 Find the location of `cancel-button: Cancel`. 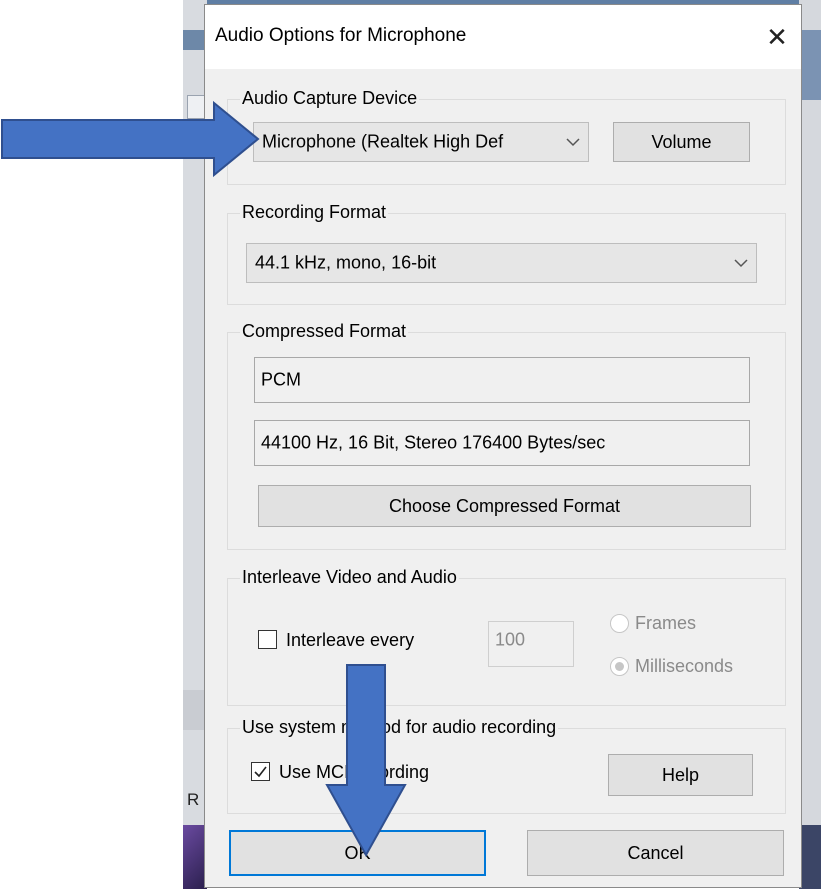

cancel-button: Cancel is located at coordinates (655, 853).